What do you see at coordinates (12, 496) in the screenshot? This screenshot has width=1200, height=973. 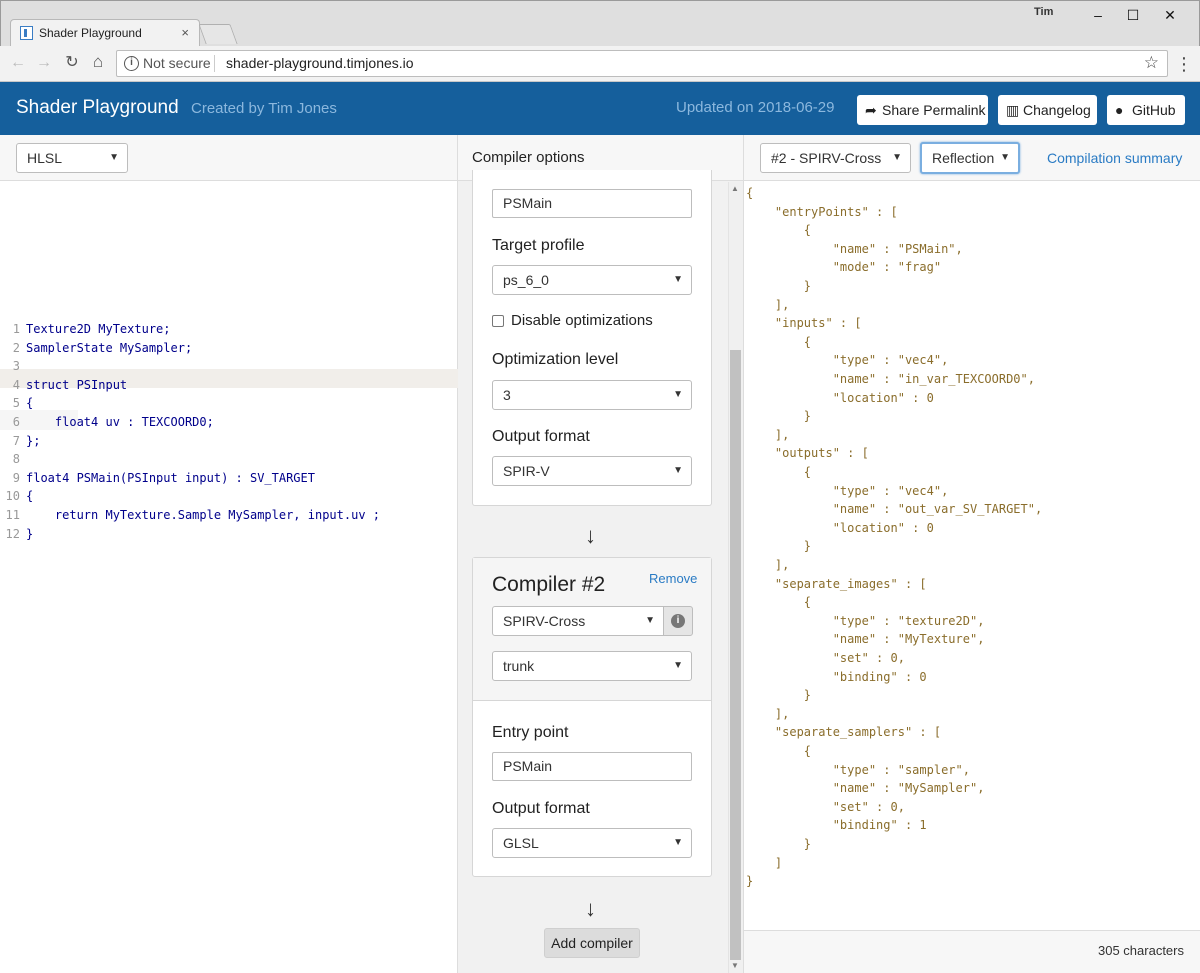 I see `line-number: 10` at bounding box center [12, 496].